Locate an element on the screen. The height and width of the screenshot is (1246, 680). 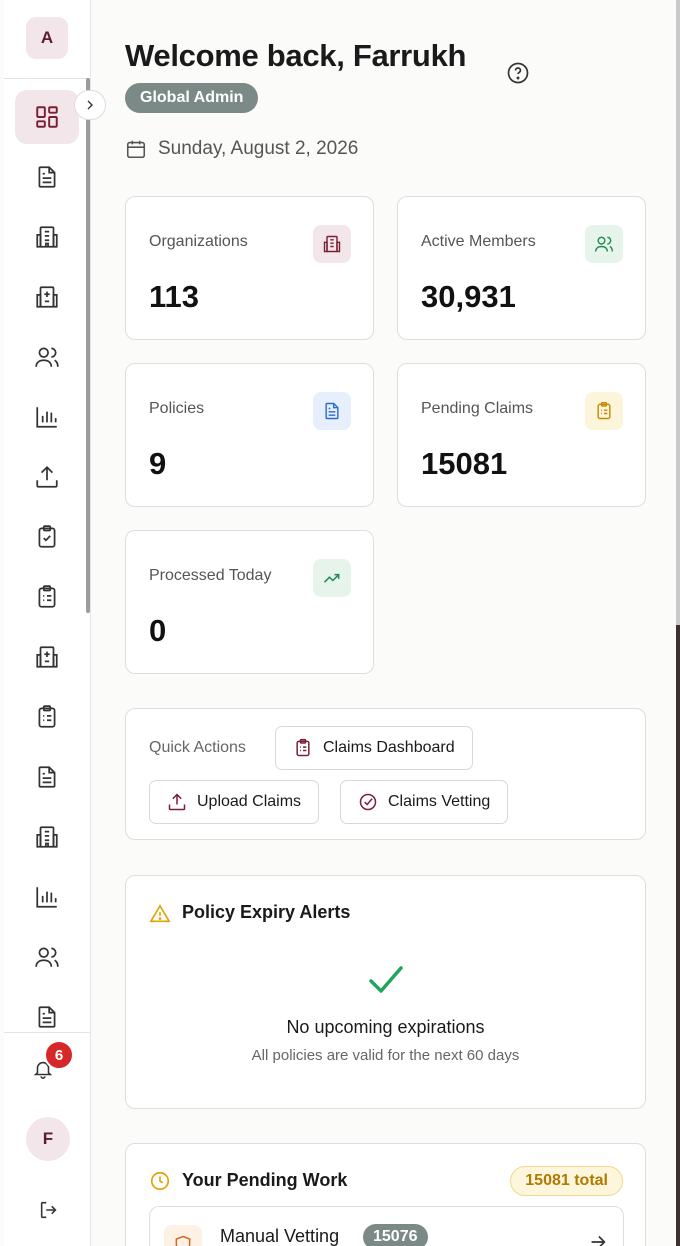
dashboard-icon is located at coordinates (47, 117).